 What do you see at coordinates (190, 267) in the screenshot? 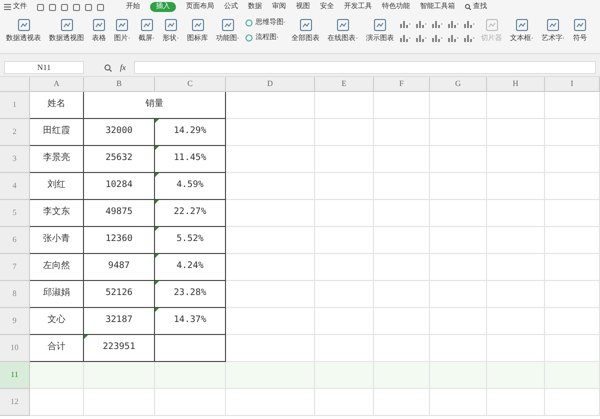
I see `table-cell: 4.24%` at bounding box center [190, 267].